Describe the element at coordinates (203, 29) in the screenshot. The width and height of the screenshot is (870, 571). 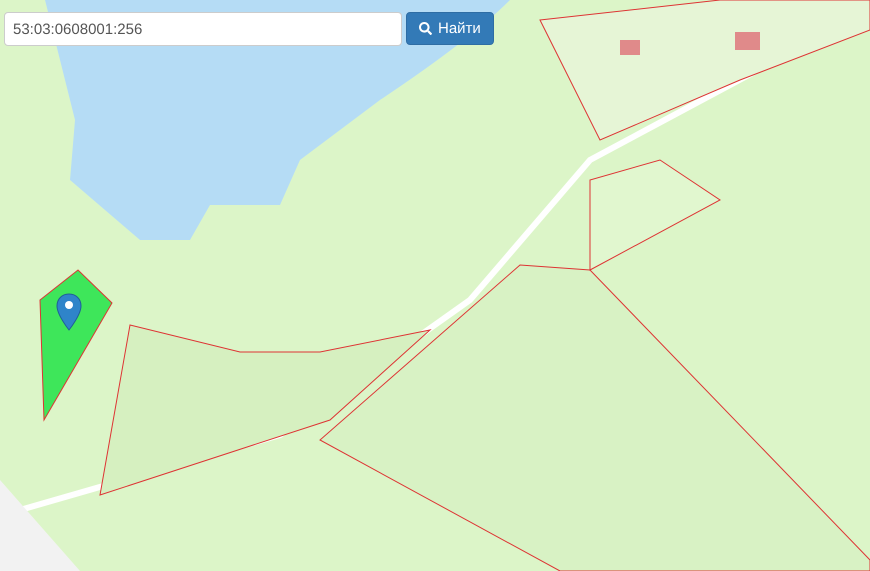
I see `search-field: 53:03:0608001:256` at that location.